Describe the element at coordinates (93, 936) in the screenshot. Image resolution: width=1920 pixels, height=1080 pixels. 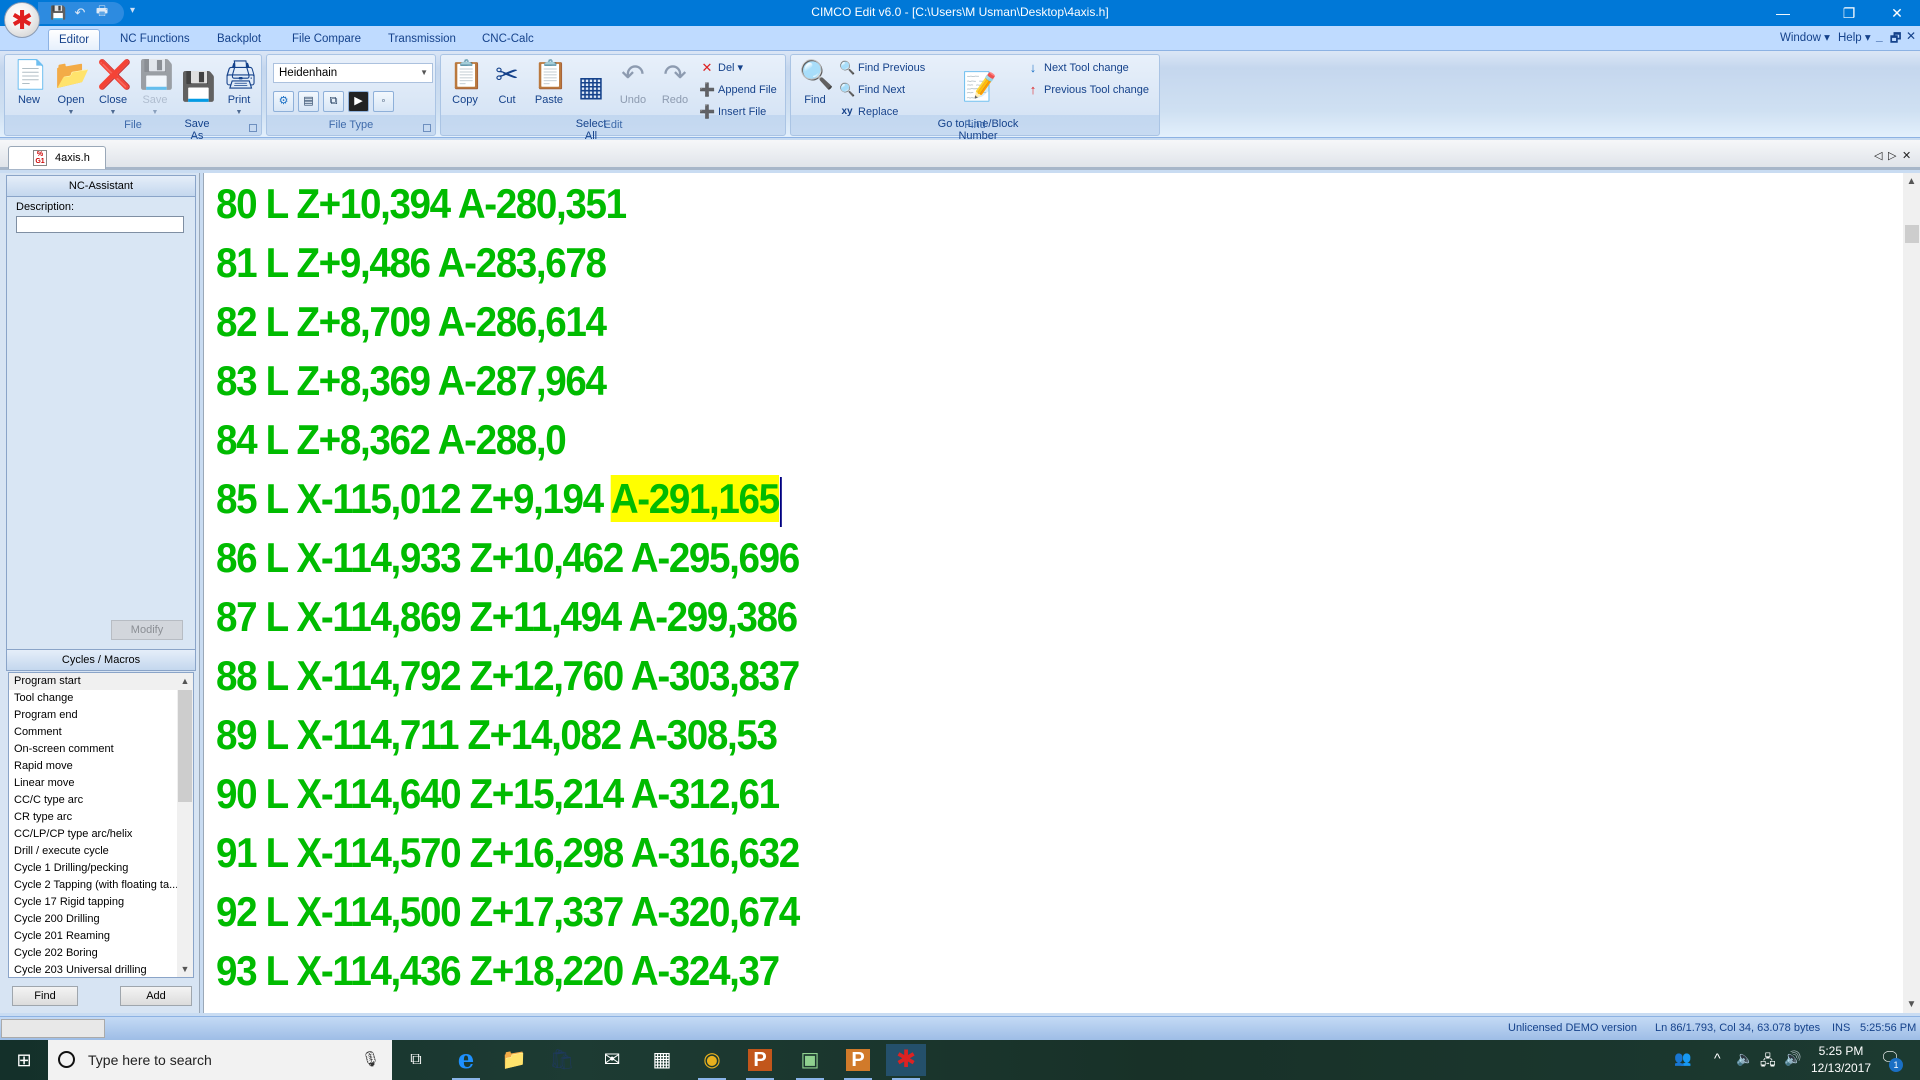
I see `macro-list-item: Cycle 201 Reaming` at that location.